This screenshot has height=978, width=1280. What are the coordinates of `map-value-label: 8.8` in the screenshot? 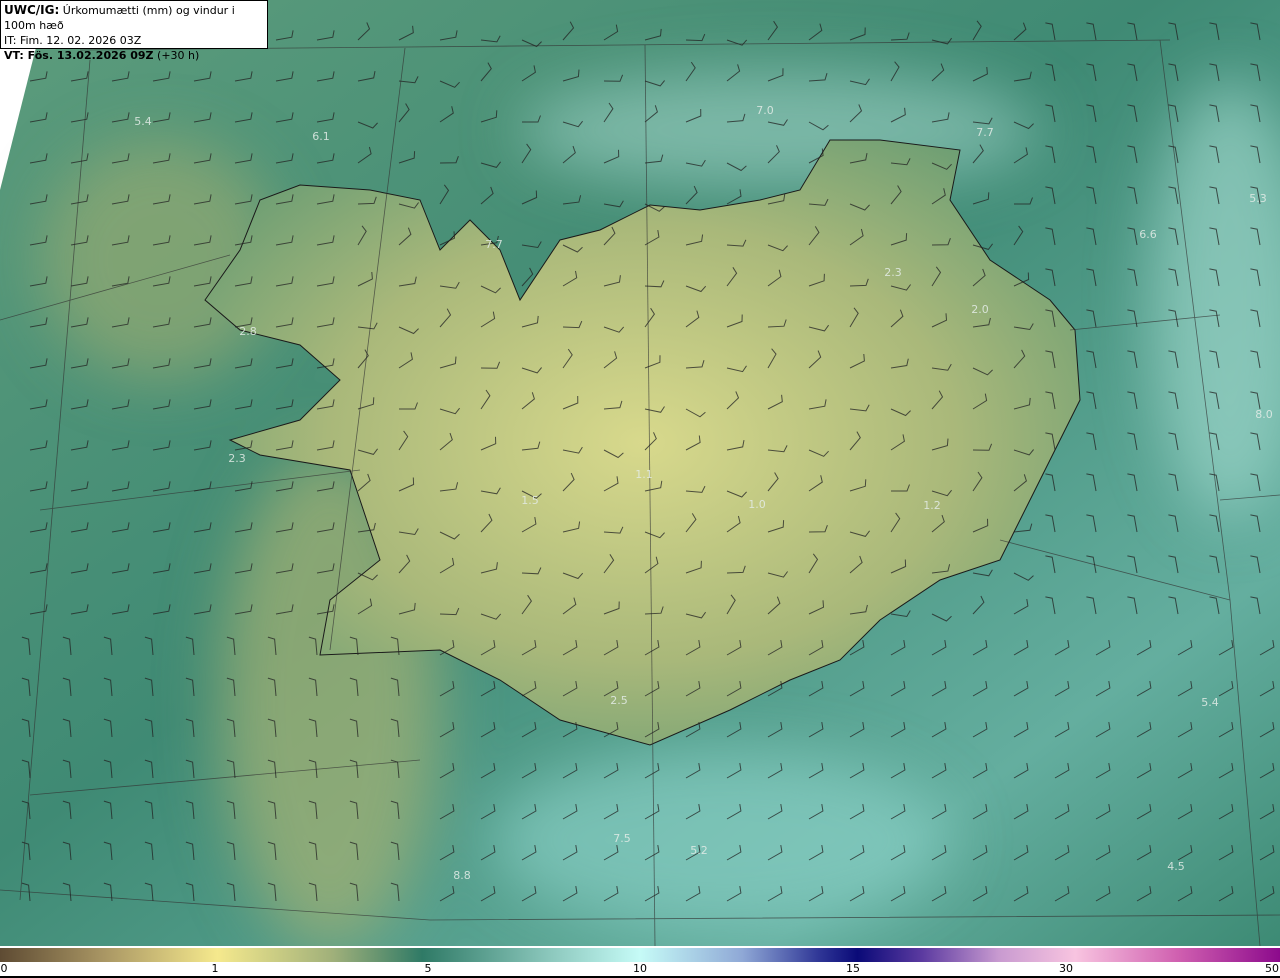 It's located at (462, 875).